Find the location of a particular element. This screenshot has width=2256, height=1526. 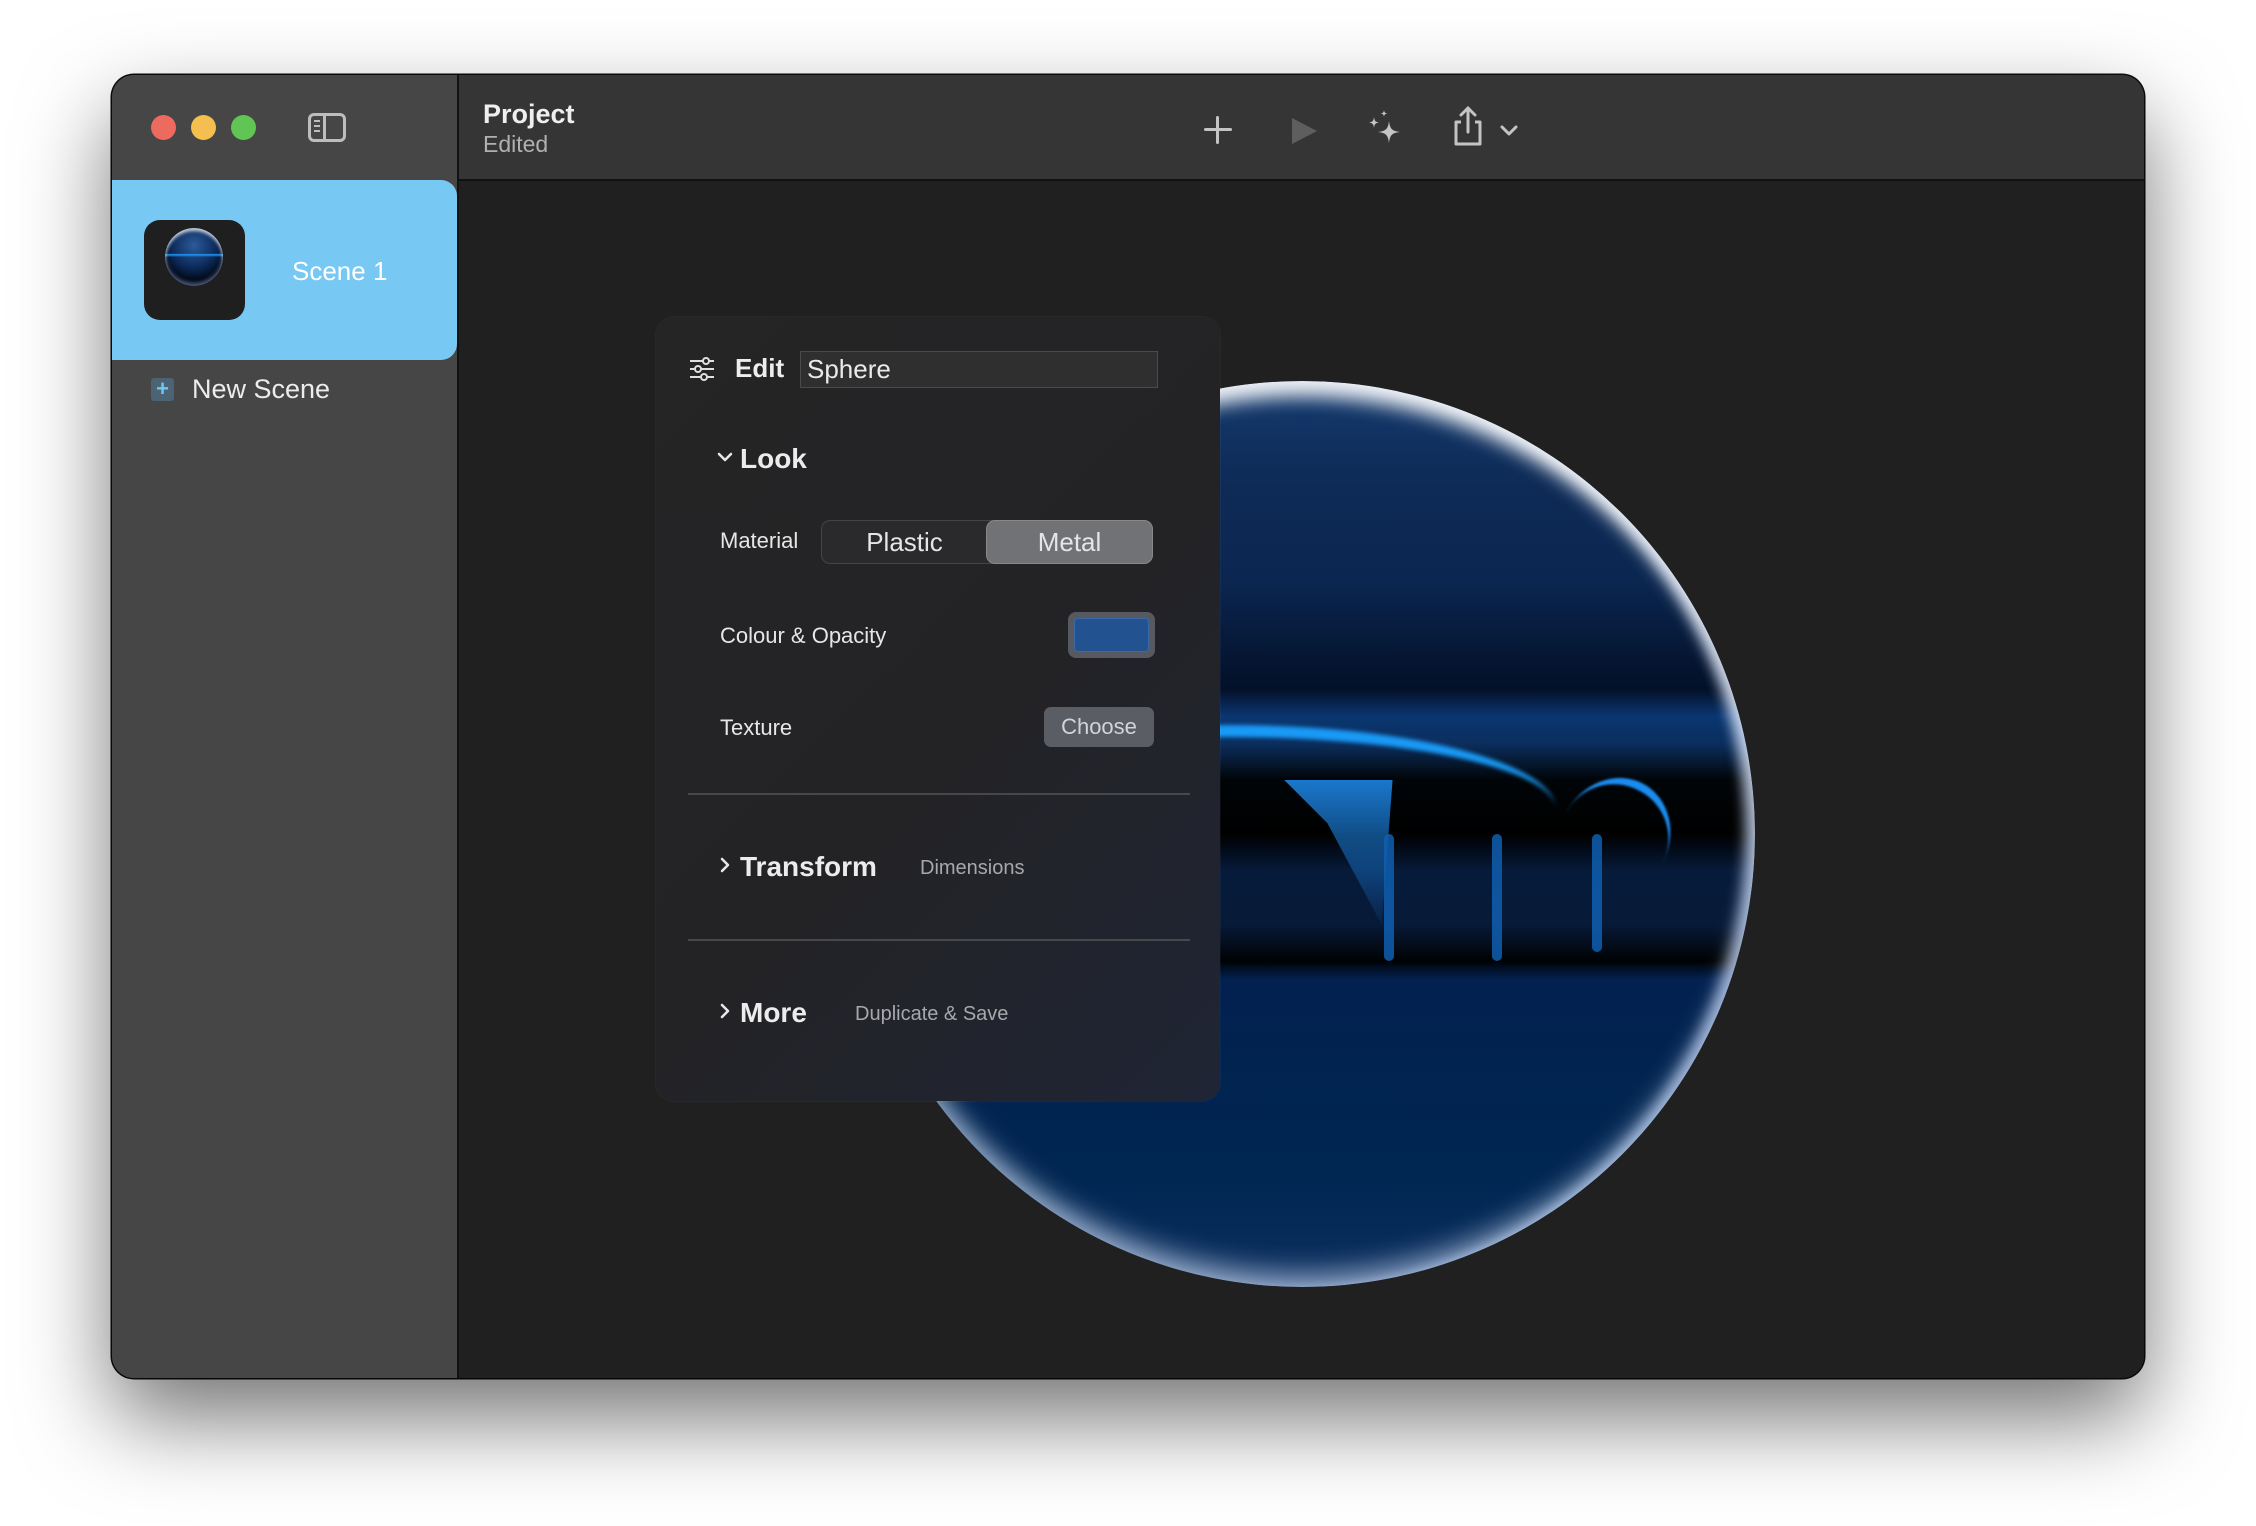

add-button is located at coordinates (1218, 130).